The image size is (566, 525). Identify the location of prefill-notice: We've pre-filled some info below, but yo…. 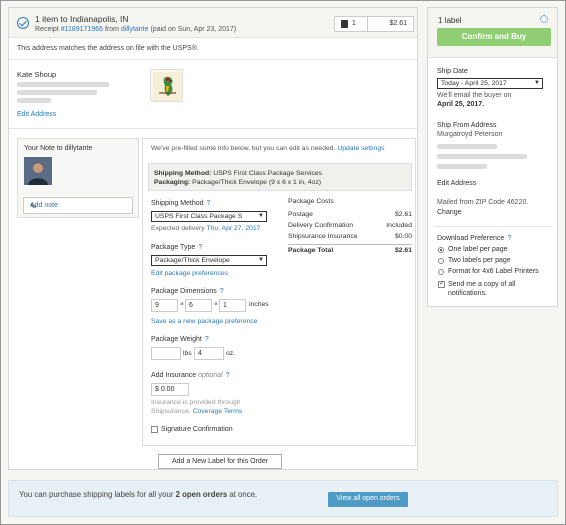
(268, 148).